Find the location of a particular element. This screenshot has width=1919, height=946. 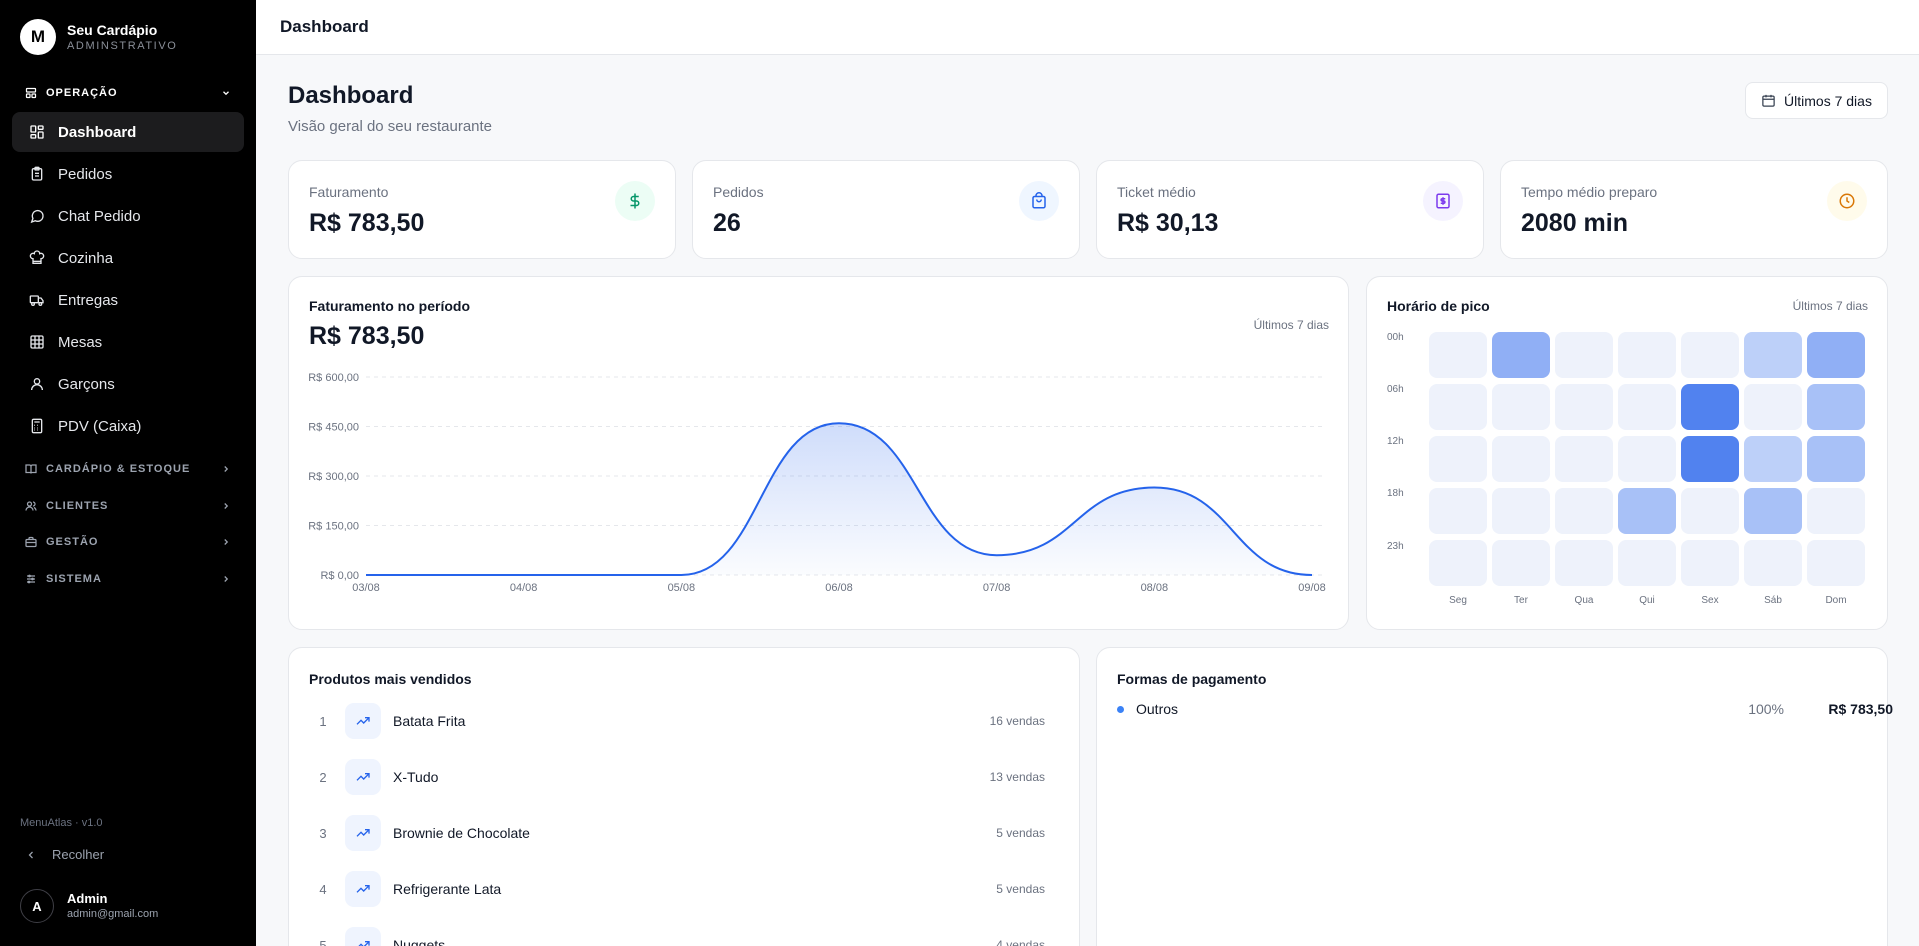

sidebar-item-entregas: Entregas is located at coordinates (128, 300).